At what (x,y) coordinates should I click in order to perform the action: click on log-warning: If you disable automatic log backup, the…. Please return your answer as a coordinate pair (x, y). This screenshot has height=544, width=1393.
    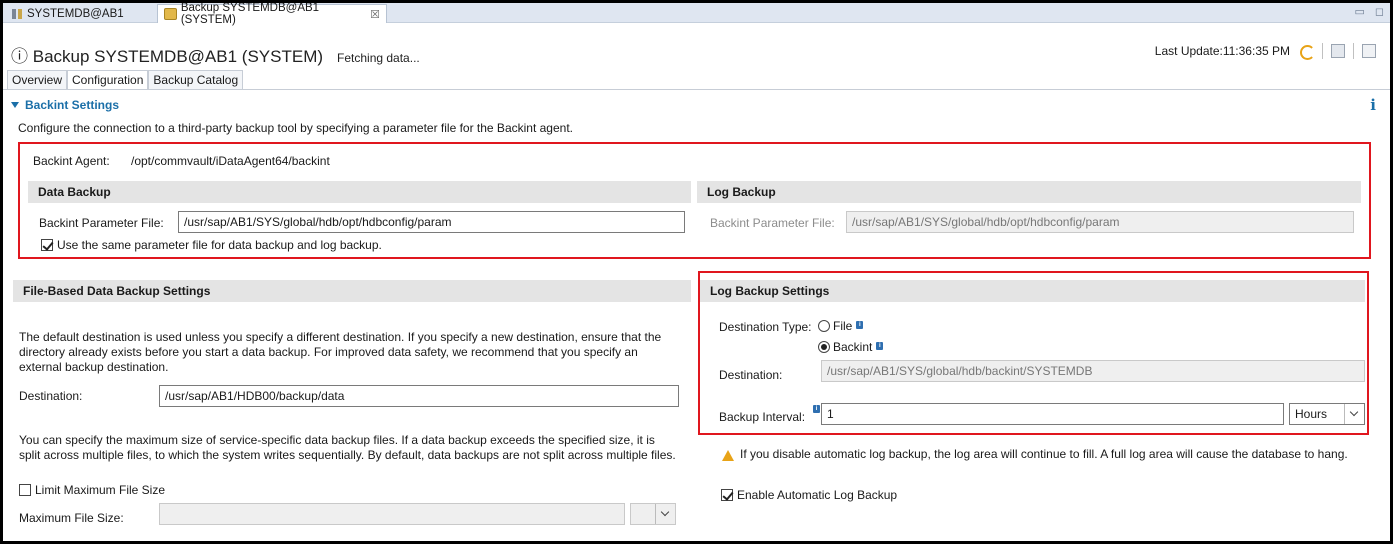
    Looking at the image, I should click on (1042, 454).